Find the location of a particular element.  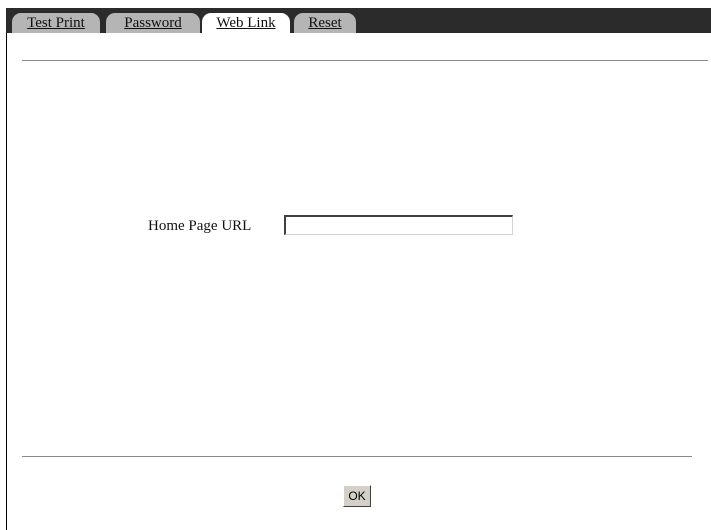

home-page-url-label: Home Page URL is located at coordinates (200, 226).